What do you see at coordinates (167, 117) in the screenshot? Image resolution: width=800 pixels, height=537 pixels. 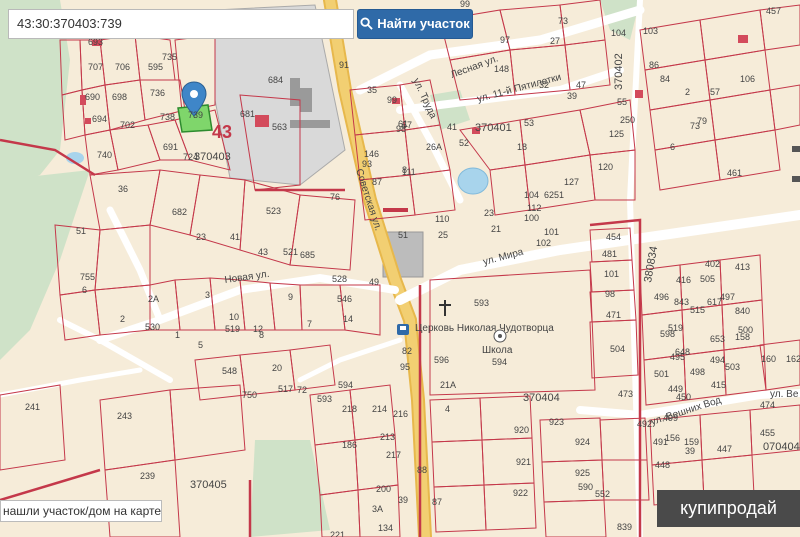 I see `parcel-number: 738` at bounding box center [167, 117].